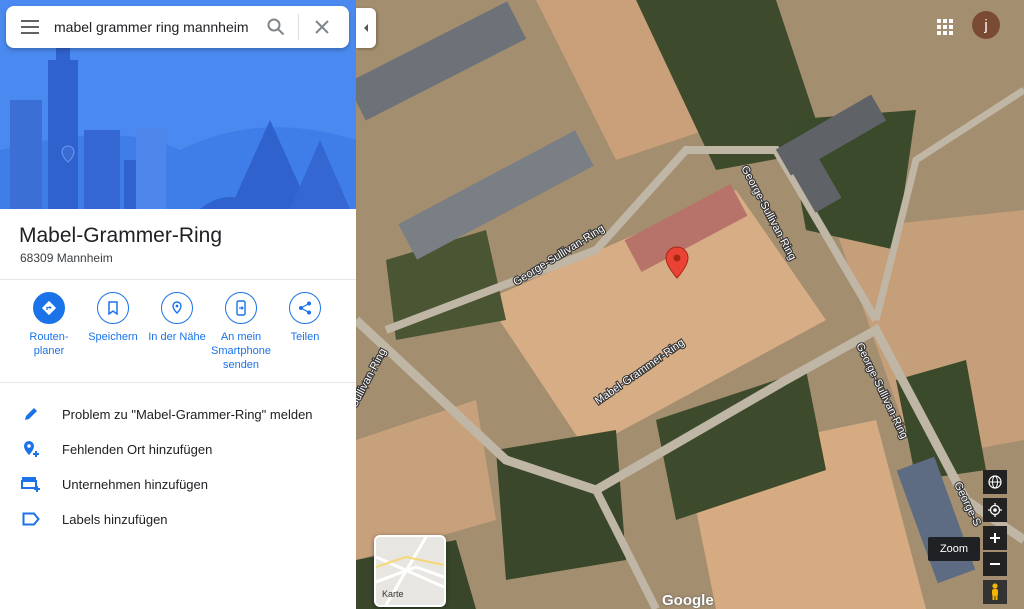  I want to click on save-button: Speichern, so click(113, 318).